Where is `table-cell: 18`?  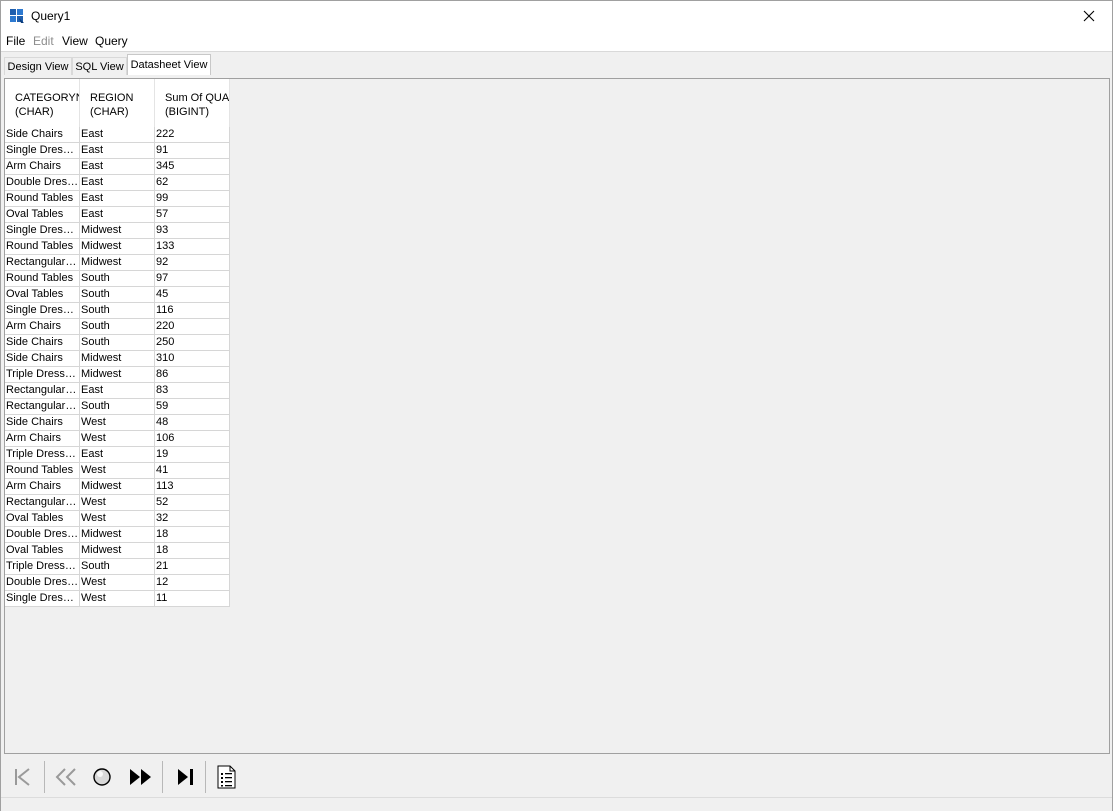 table-cell: 18 is located at coordinates (192, 535).